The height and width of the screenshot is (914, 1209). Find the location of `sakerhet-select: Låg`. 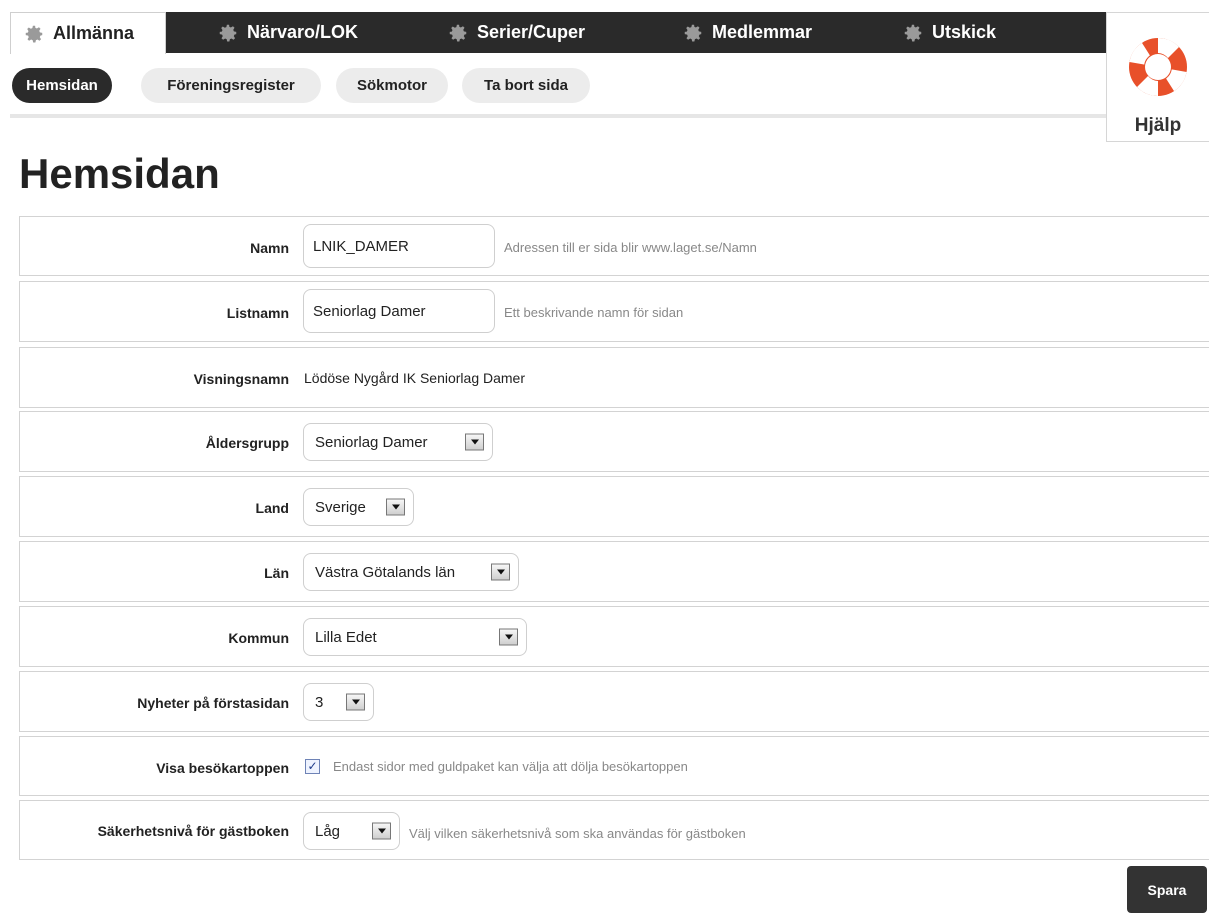

sakerhet-select: Låg is located at coordinates (351, 831).